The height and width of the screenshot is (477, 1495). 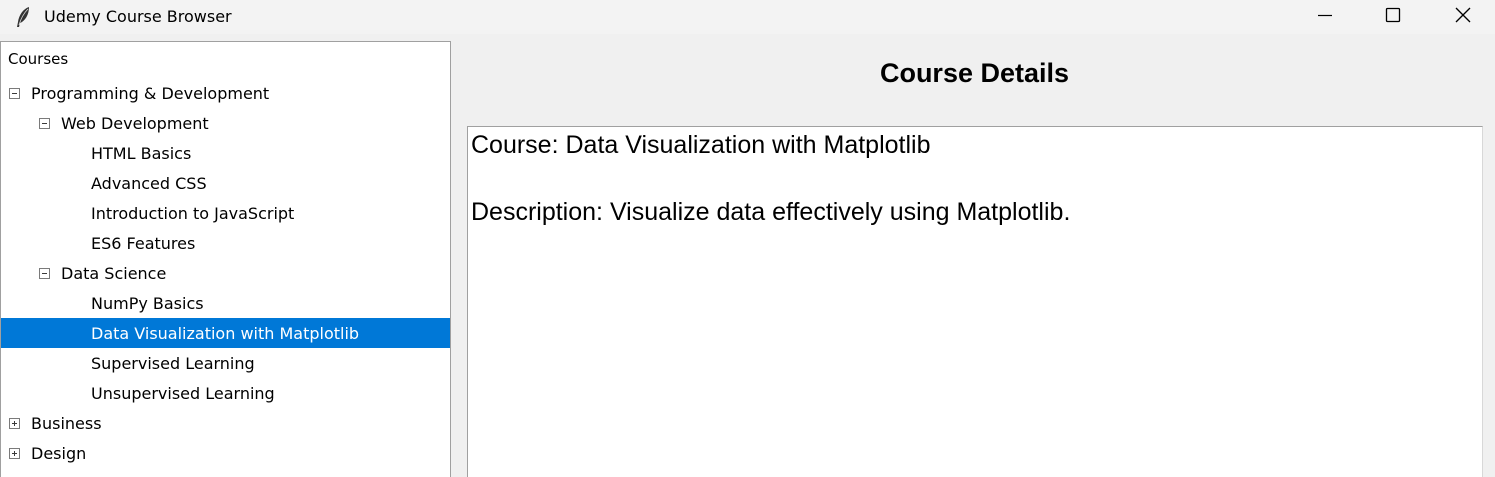 What do you see at coordinates (150, 93) in the screenshot?
I see `tree-item-label: Programming & Development` at bounding box center [150, 93].